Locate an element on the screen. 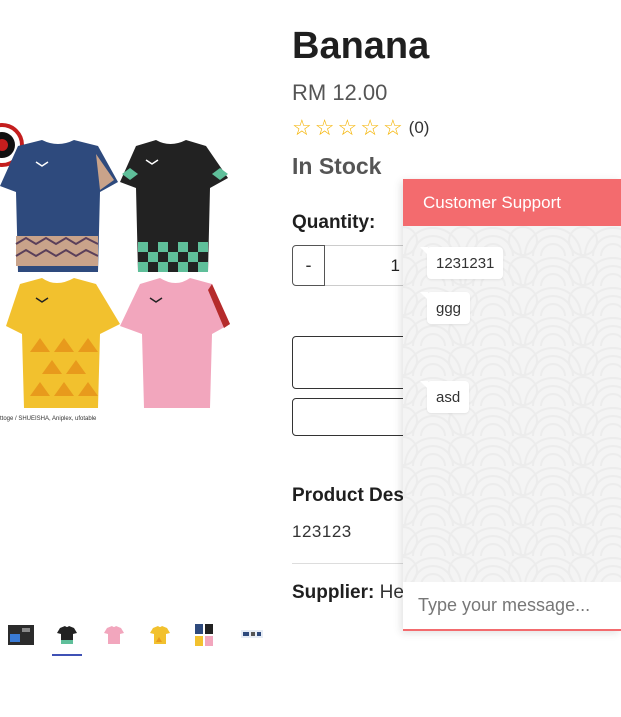  quantity-stepper: - is located at coordinates (353, 265).